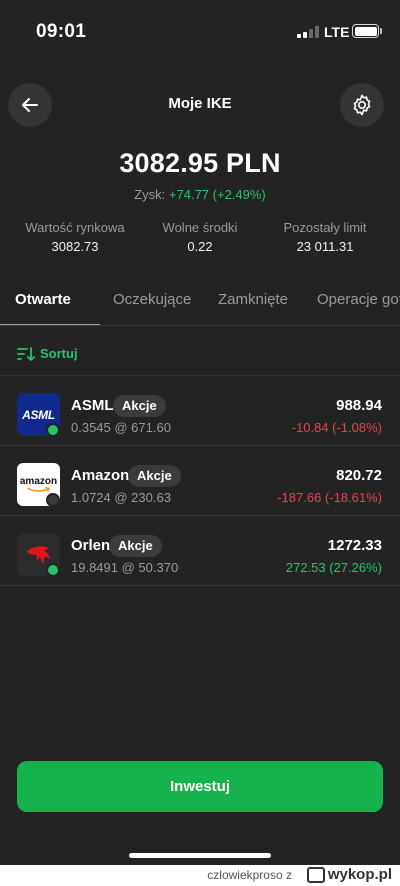 The height and width of the screenshot is (886, 400). Describe the element at coordinates (359, 405) in the screenshot. I see `position-value: 988.94` at that location.